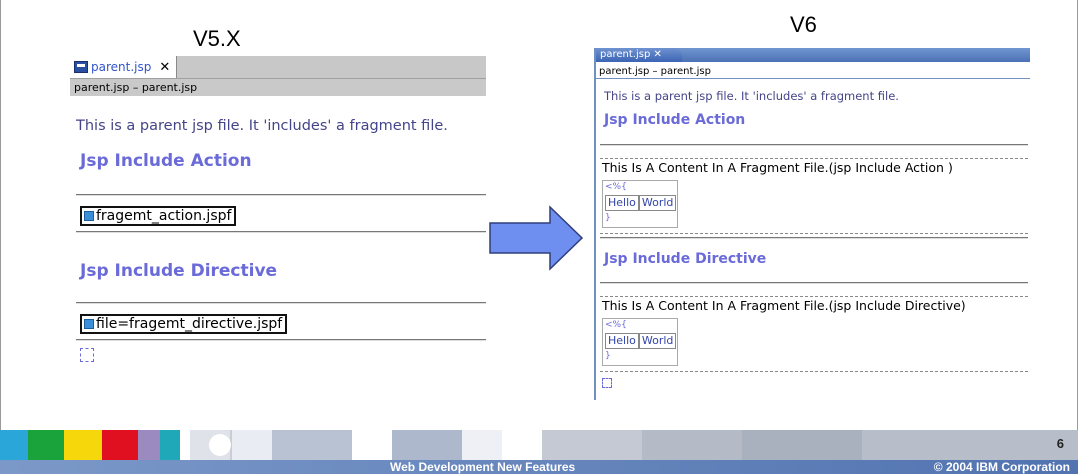 The image size is (1078, 474). I want to click on v5-include-directive-tag: file=fragemt_directive.jspf, so click(184, 324).